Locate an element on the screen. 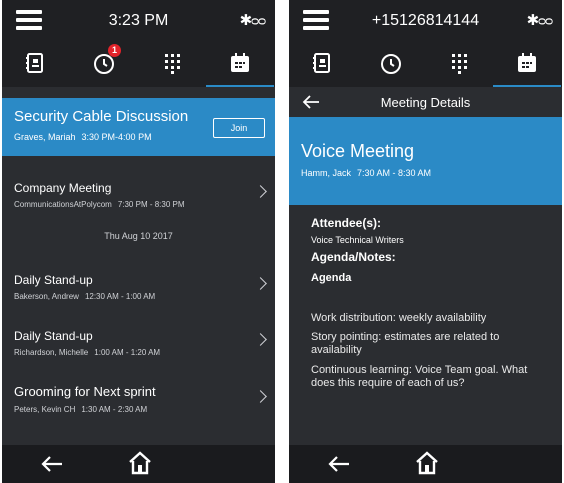 Image resolution: width=564 pixels, height=483 pixels. active-meeting-title: Security Cable Discussion is located at coordinates (101, 116).